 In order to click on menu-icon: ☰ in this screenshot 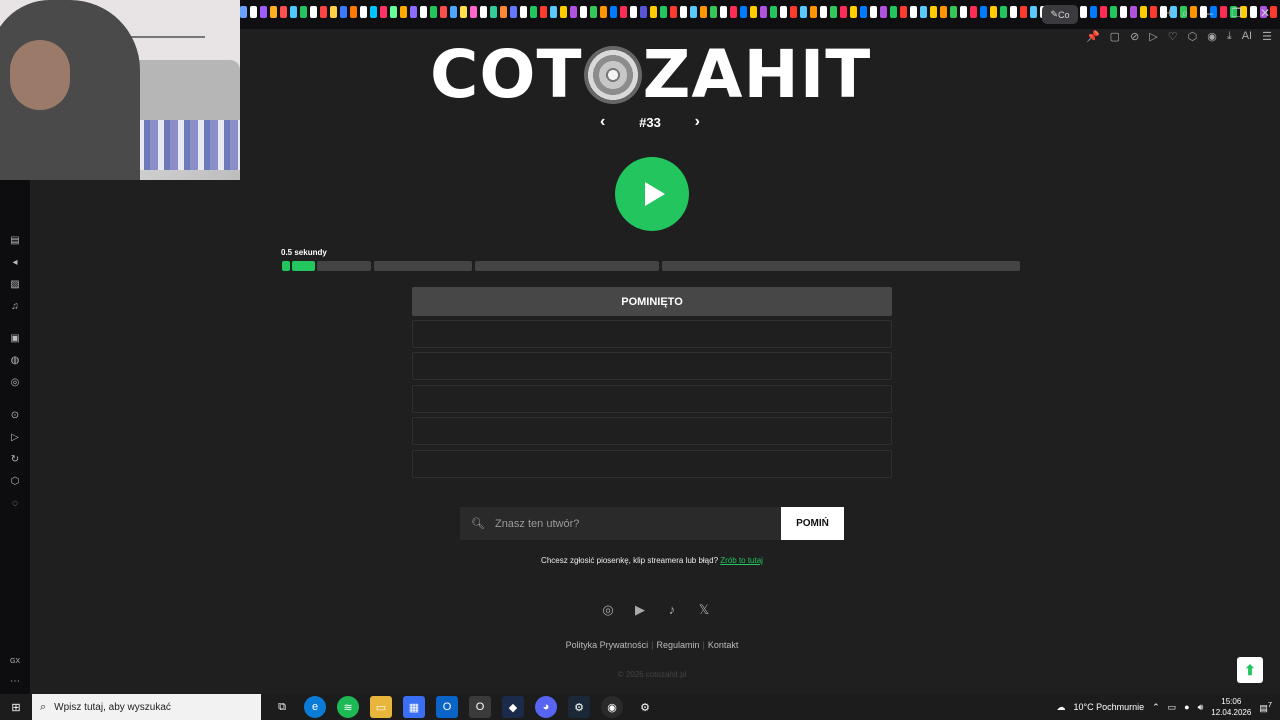, I will do `click(1267, 36)`.